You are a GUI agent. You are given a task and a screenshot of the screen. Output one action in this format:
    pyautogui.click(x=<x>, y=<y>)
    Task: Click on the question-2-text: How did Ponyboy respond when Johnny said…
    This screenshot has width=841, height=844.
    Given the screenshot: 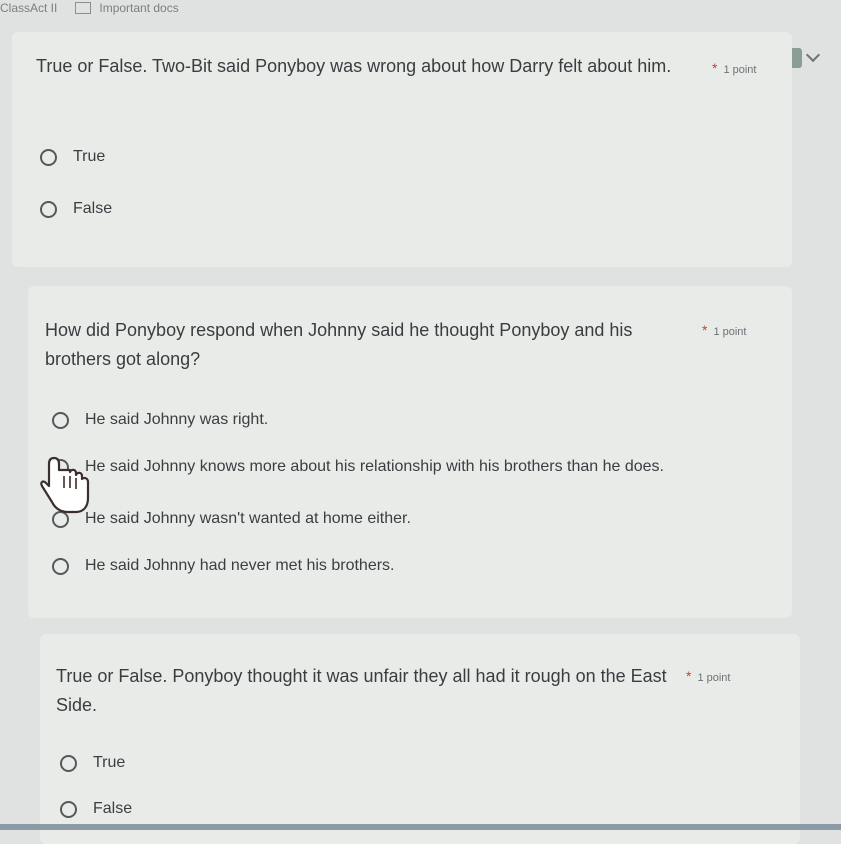 What is the action you would take?
    pyautogui.click(x=339, y=344)
    